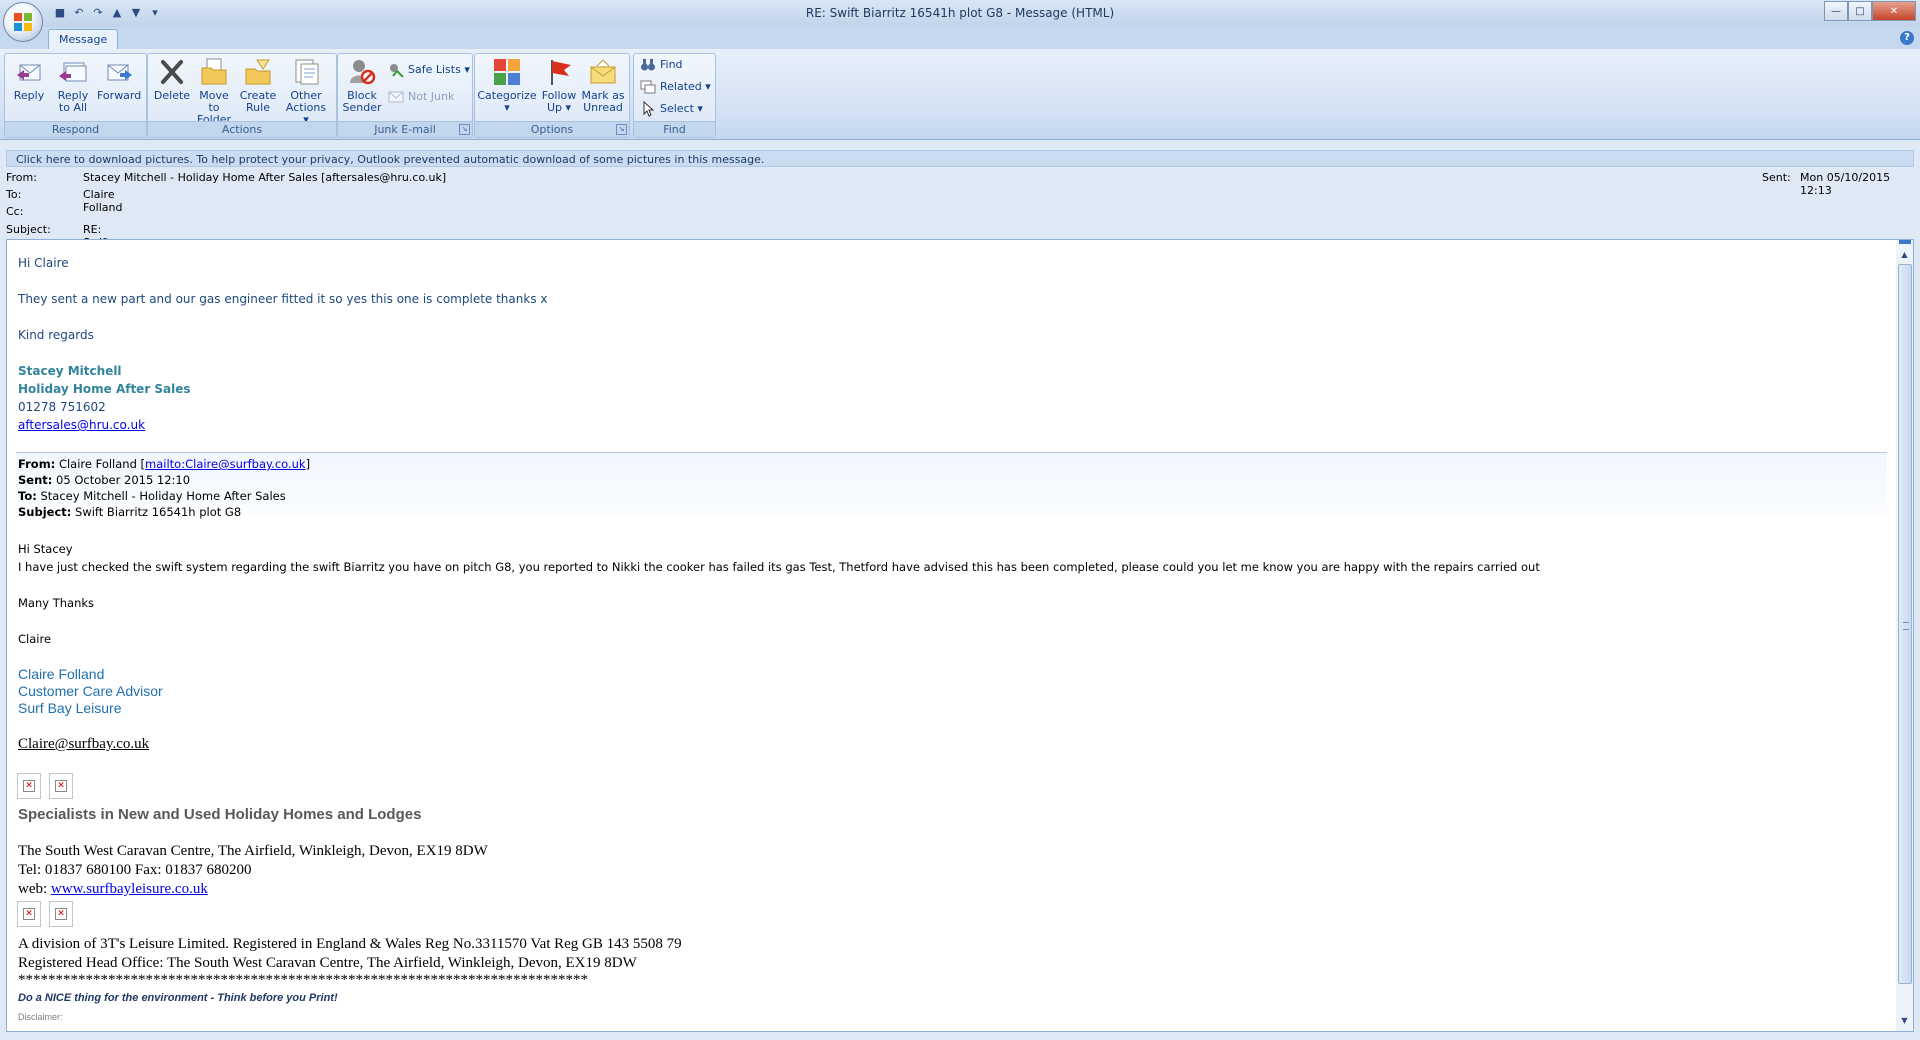 The image size is (1920, 1040). What do you see at coordinates (363, 72) in the screenshot?
I see `block-sender-icon` at bounding box center [363, 72].